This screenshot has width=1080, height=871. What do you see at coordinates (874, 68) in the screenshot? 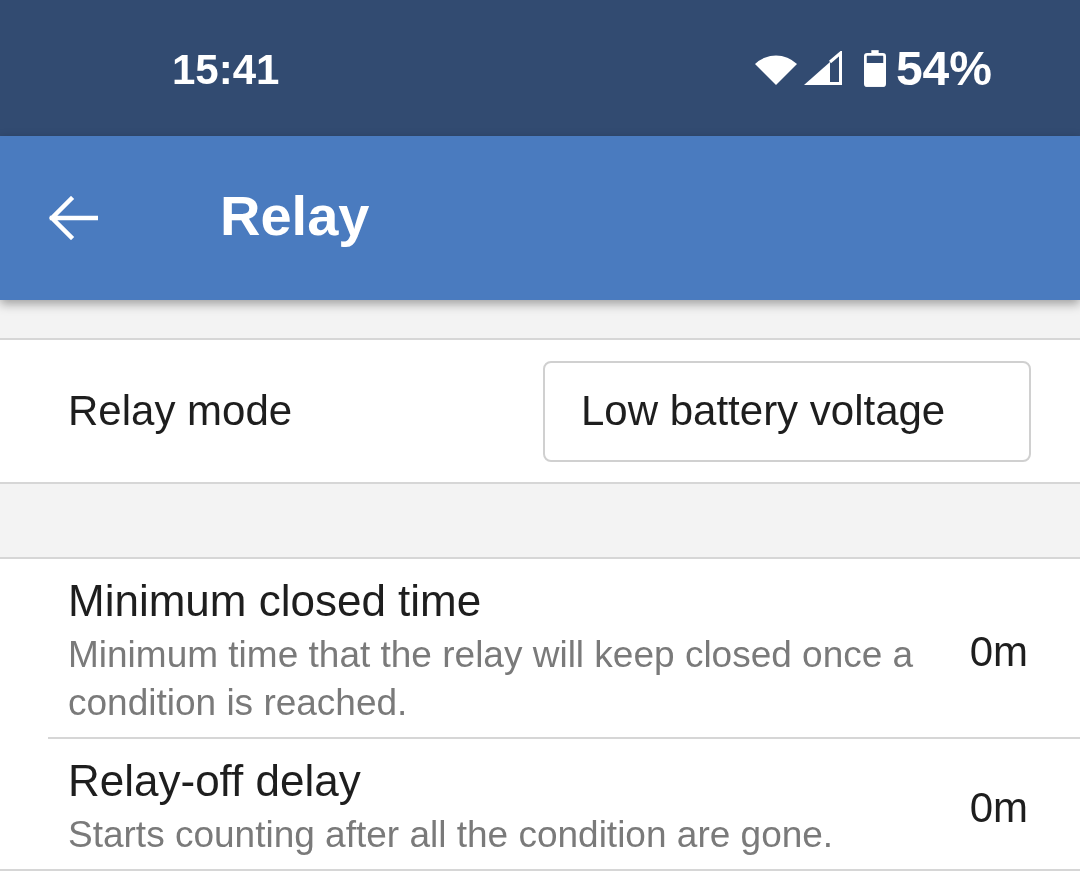
I see `battery-icon` at bounding box center [874, 68].